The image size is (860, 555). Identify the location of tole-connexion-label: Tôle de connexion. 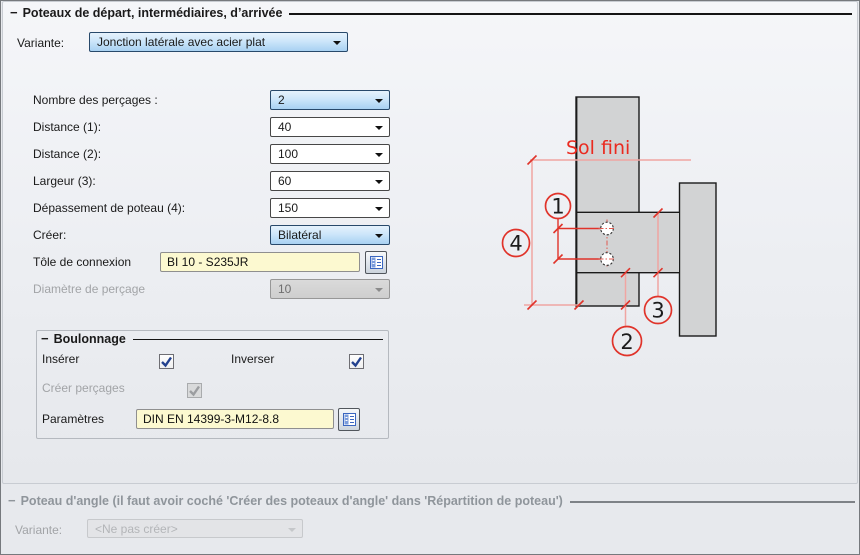
(82, 262).